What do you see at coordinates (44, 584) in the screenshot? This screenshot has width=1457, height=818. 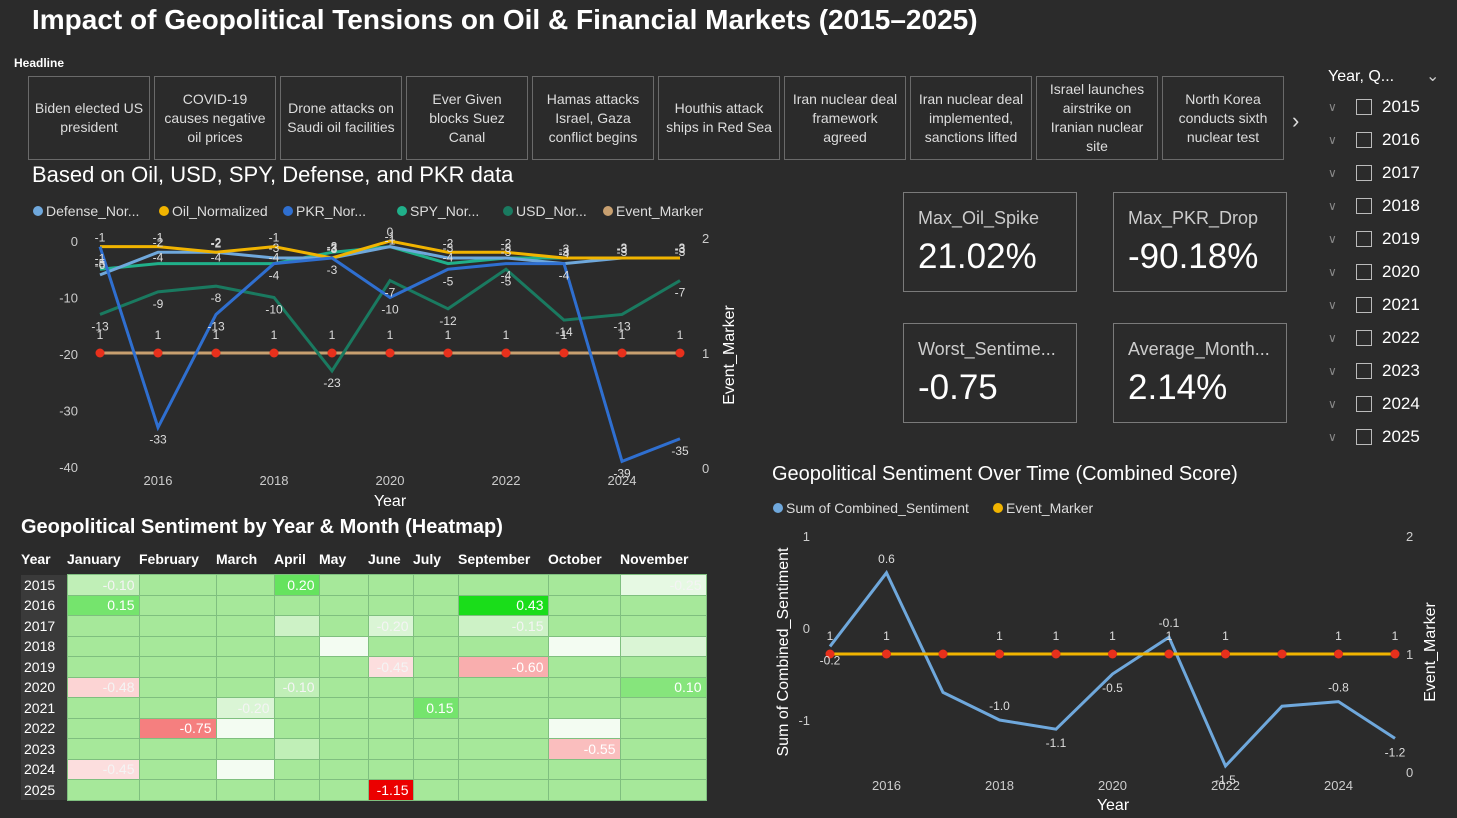 I see `heatmap-year-cell: 2015` at bounding box center [44, 584].